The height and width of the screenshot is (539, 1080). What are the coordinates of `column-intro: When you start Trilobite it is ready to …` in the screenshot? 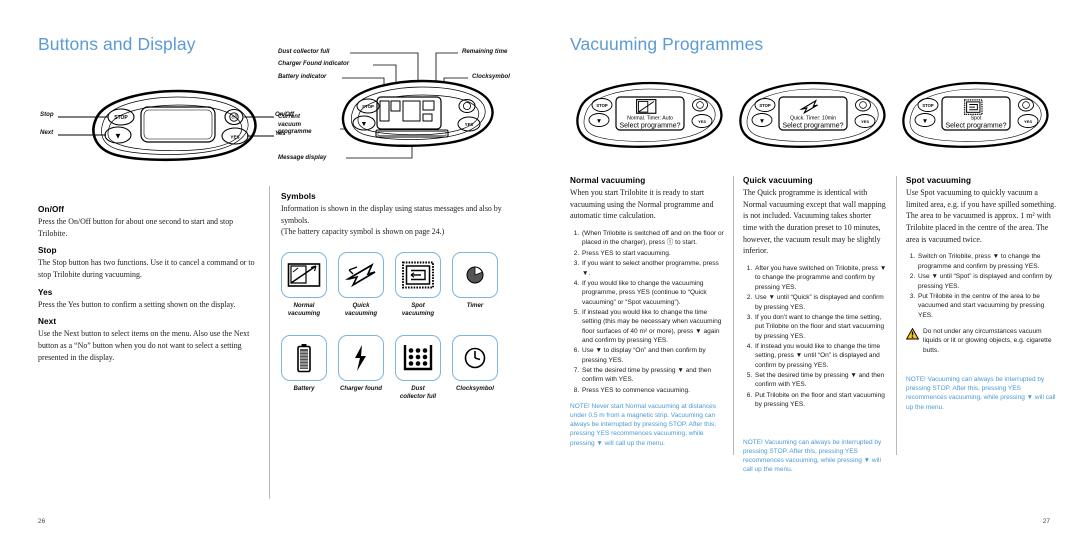 It's located at (642, 204).